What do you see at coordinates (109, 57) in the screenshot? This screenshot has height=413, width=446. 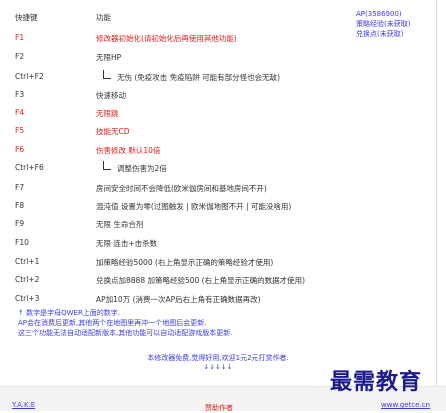 I see `function-label: 无限HP` at bounding box center [109, 57].